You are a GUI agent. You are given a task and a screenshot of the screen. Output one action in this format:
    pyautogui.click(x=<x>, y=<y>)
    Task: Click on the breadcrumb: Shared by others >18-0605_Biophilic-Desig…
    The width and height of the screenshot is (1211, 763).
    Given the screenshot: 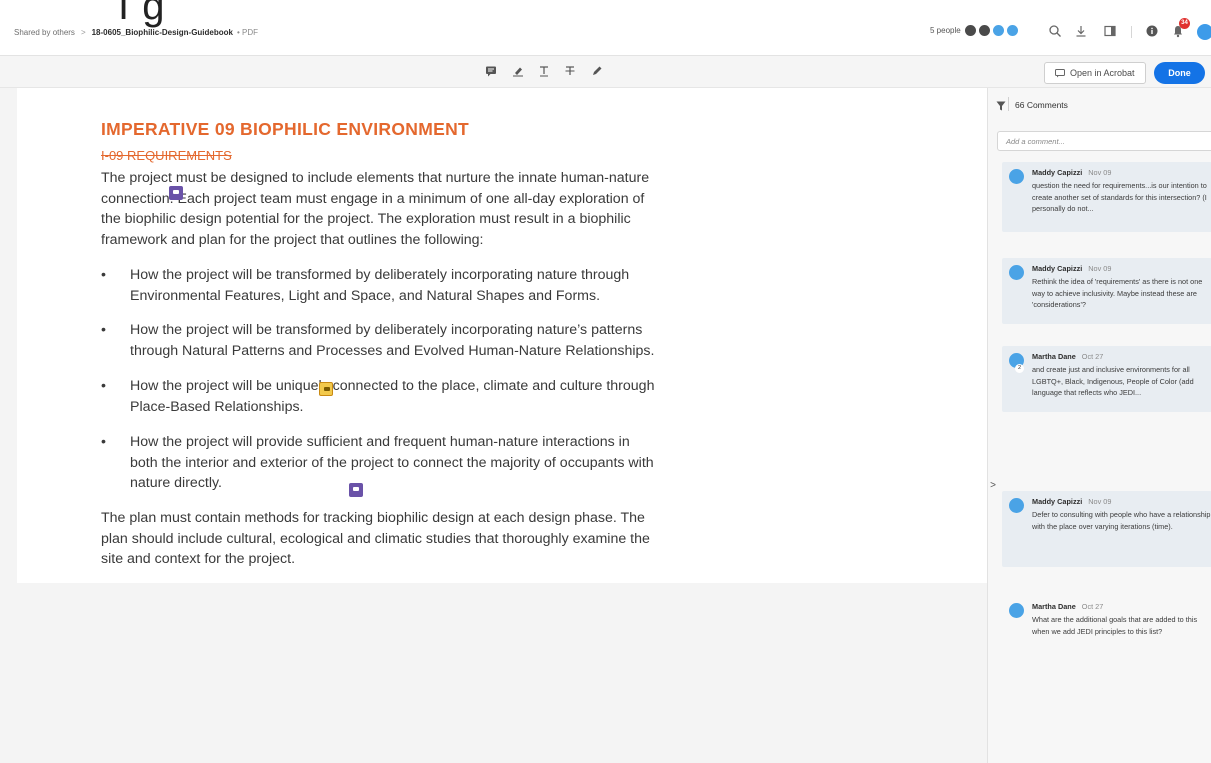 What is the action you would take?
    pyautogui.click(x=136, y=32)
    